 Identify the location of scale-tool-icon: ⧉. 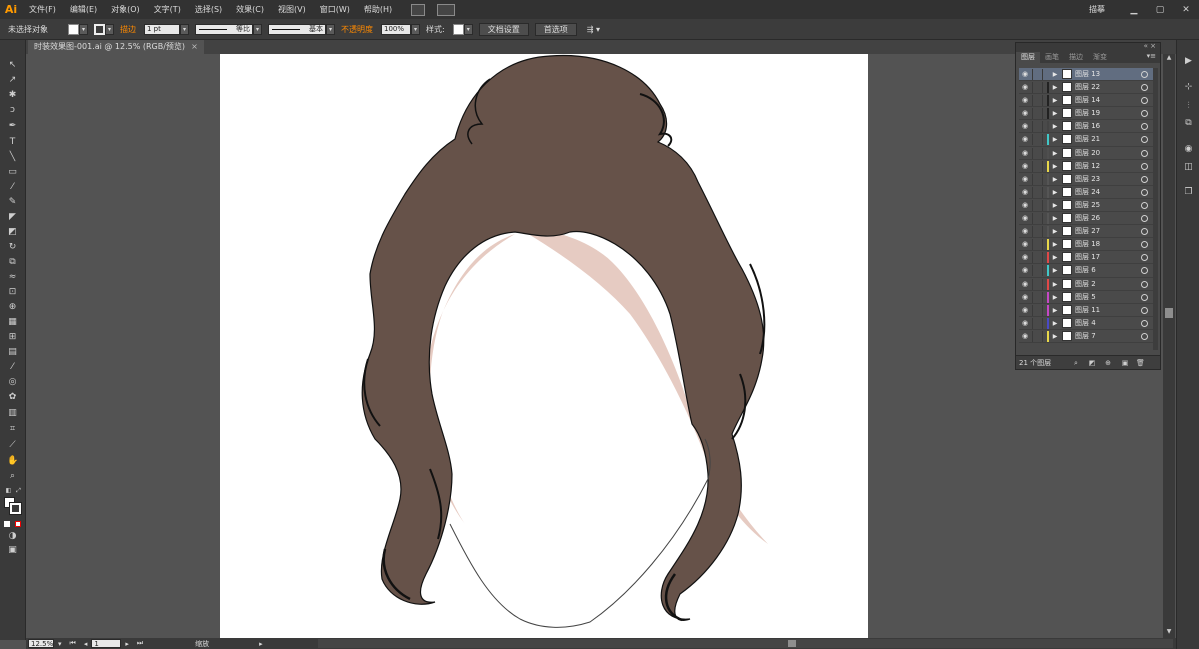
(12, 262).